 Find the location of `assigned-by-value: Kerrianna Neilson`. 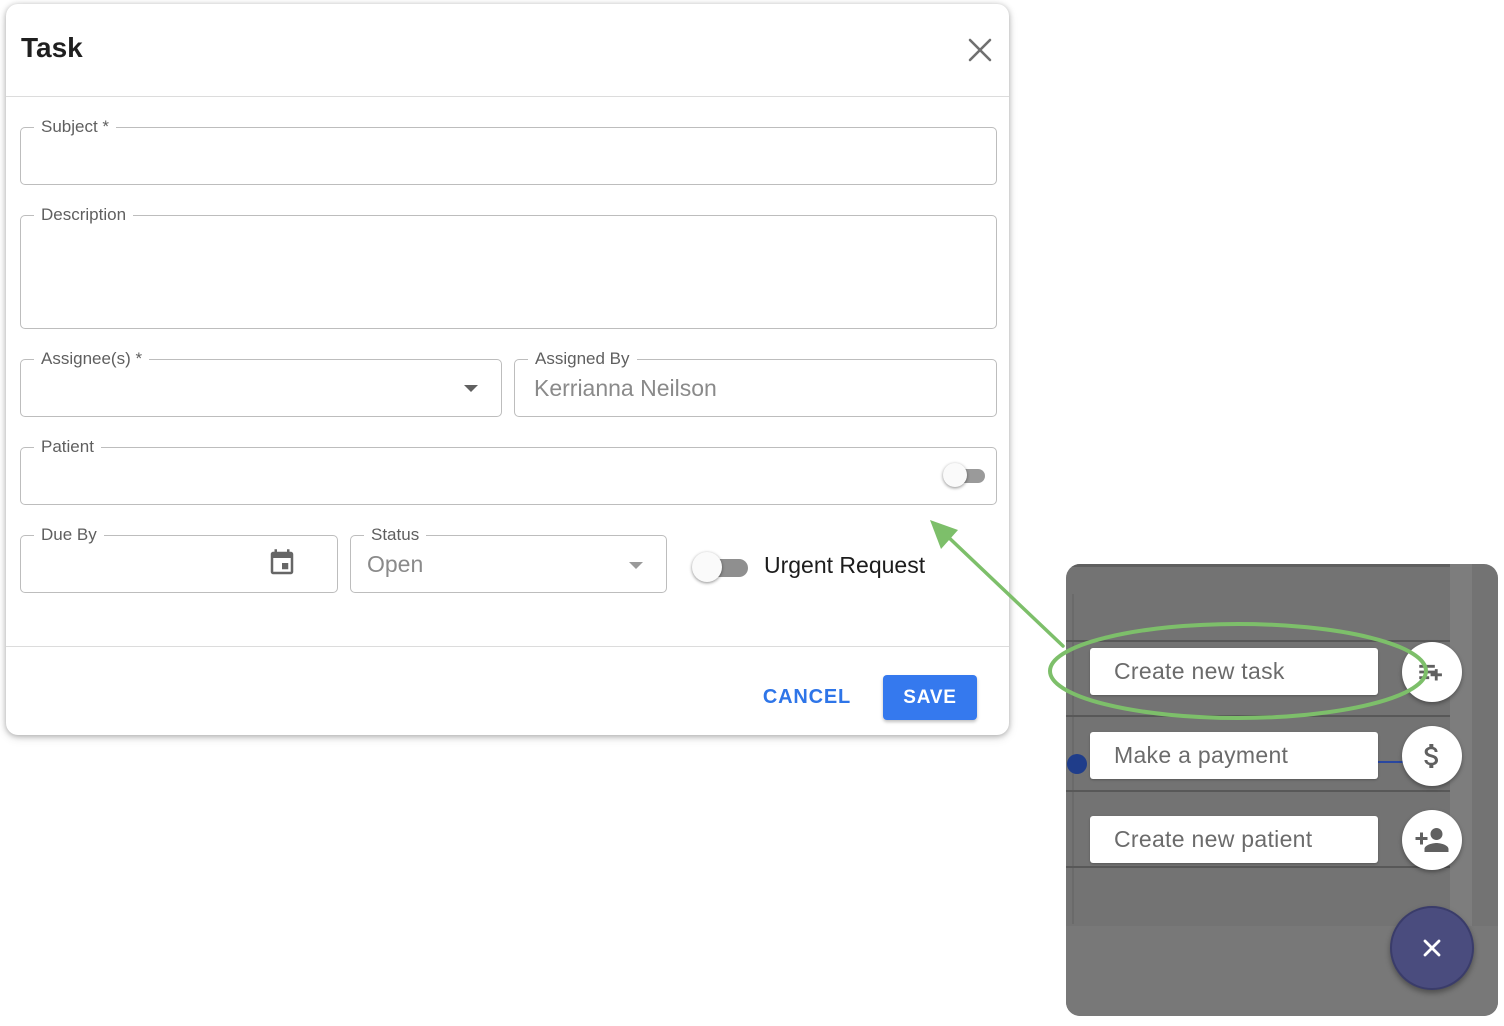

assigned-by-value: Kerrianna Neilson is located at coordinates (625, 388).